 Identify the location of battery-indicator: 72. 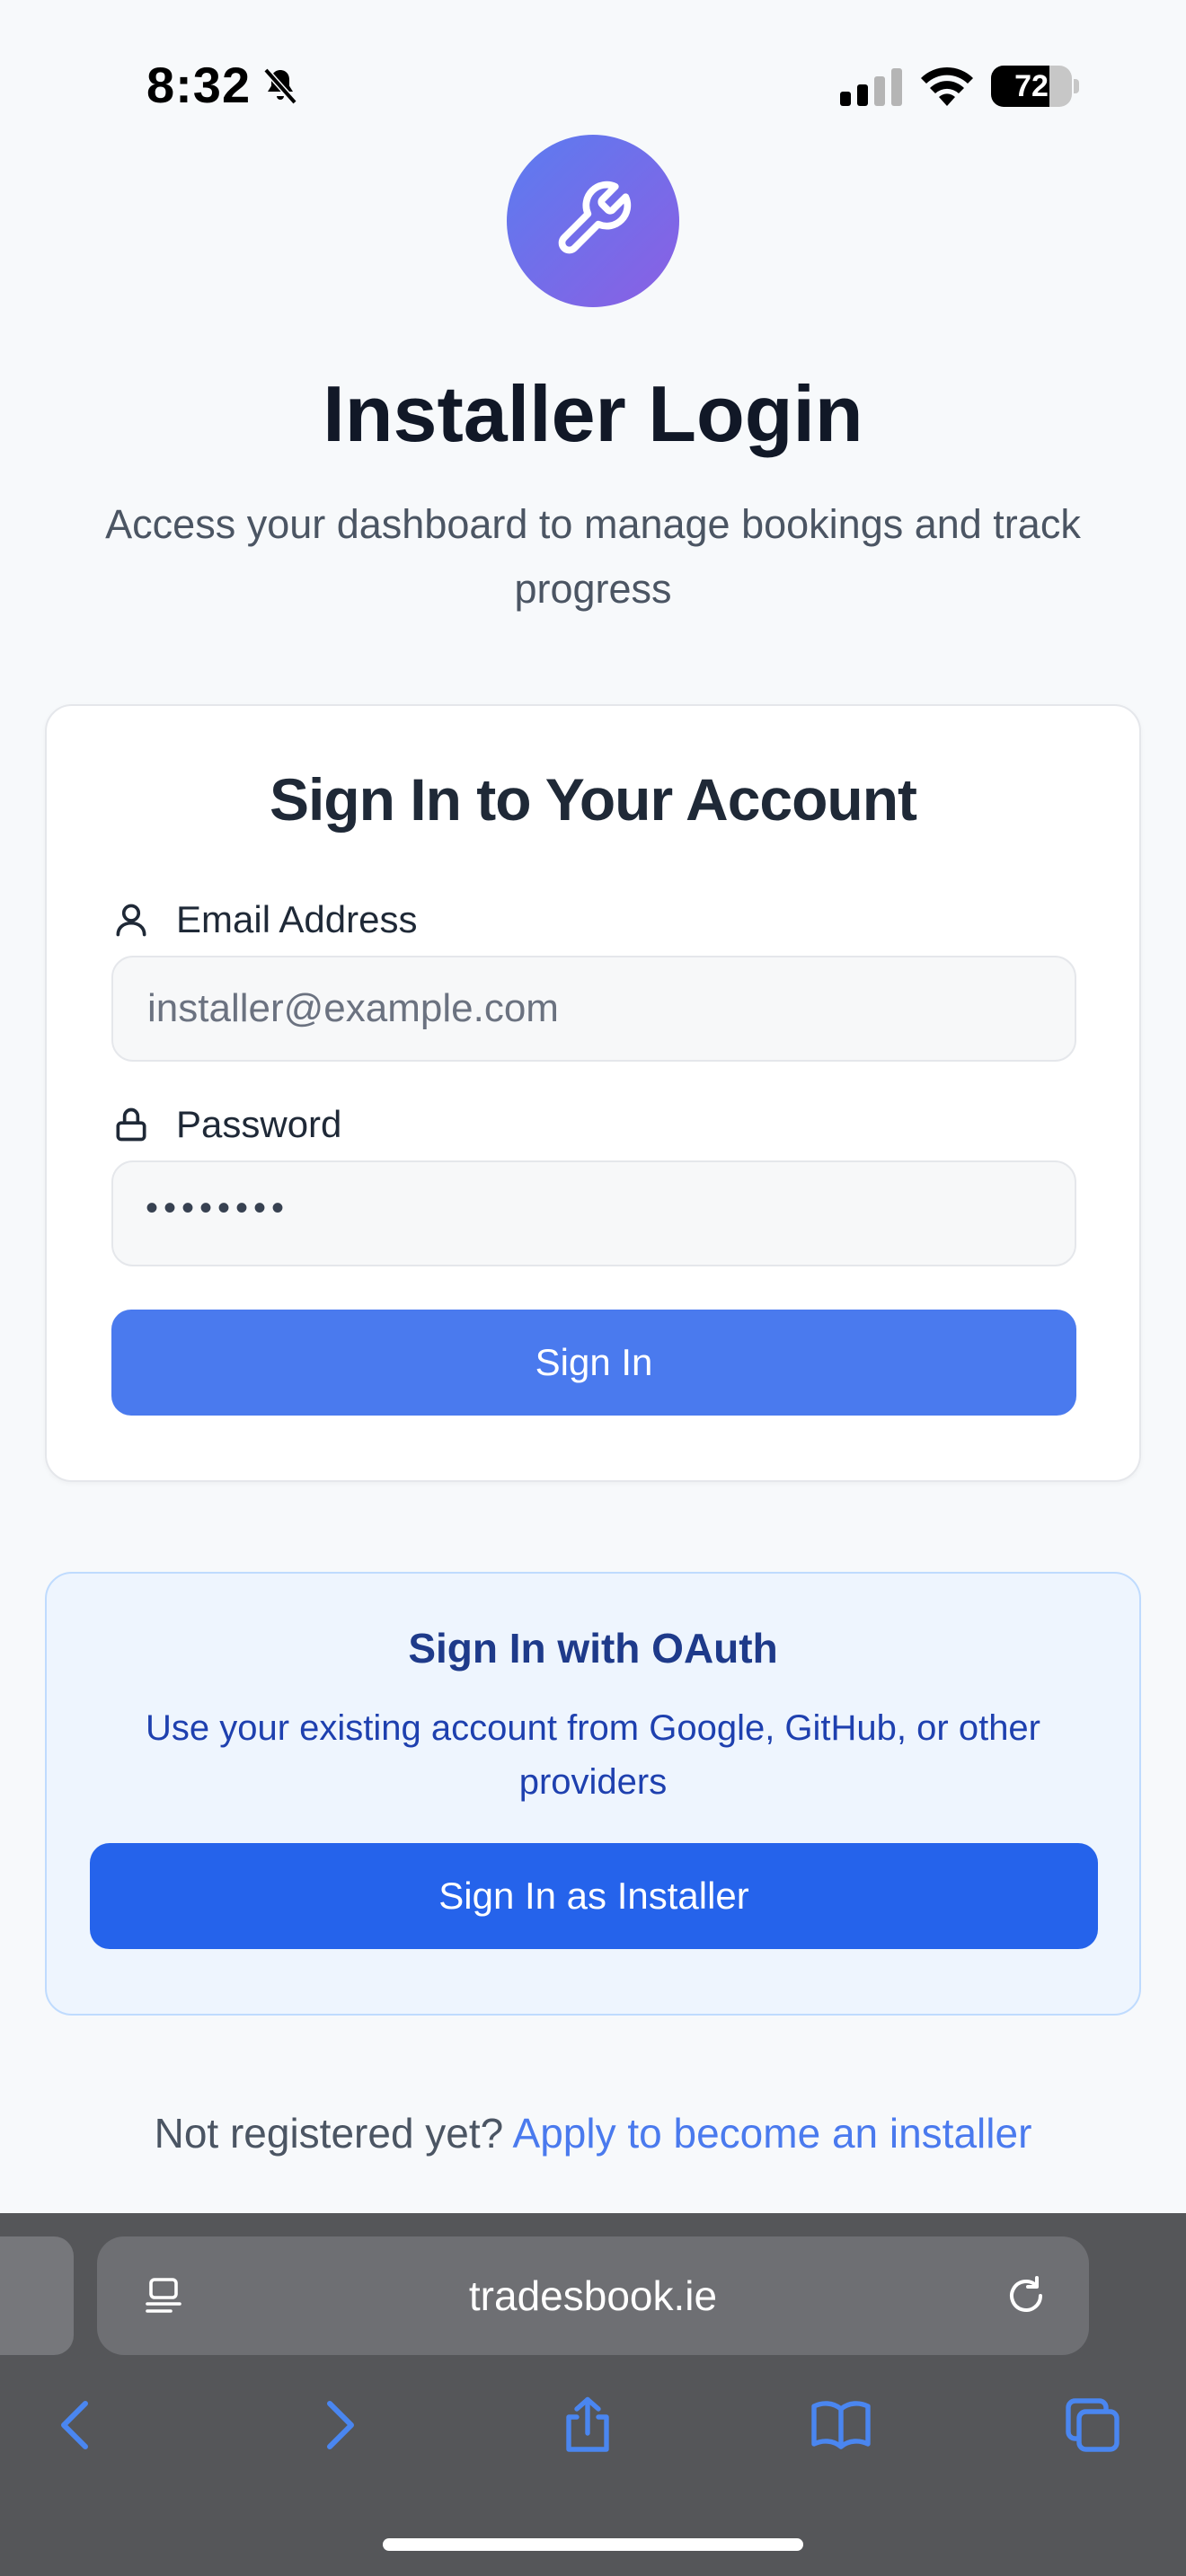
(1035, 86).